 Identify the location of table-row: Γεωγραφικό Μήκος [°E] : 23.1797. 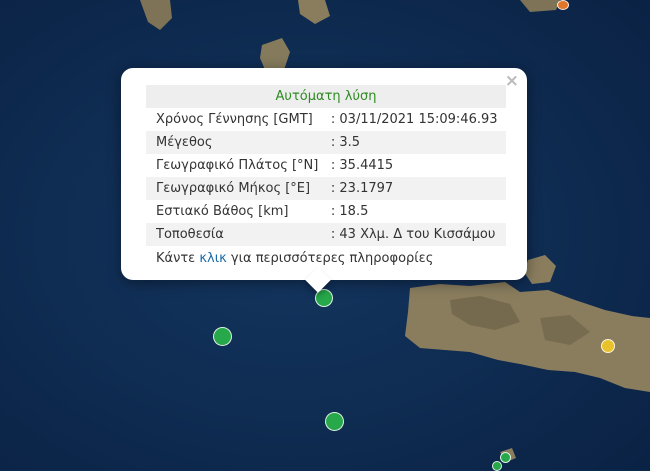
(326, 188).